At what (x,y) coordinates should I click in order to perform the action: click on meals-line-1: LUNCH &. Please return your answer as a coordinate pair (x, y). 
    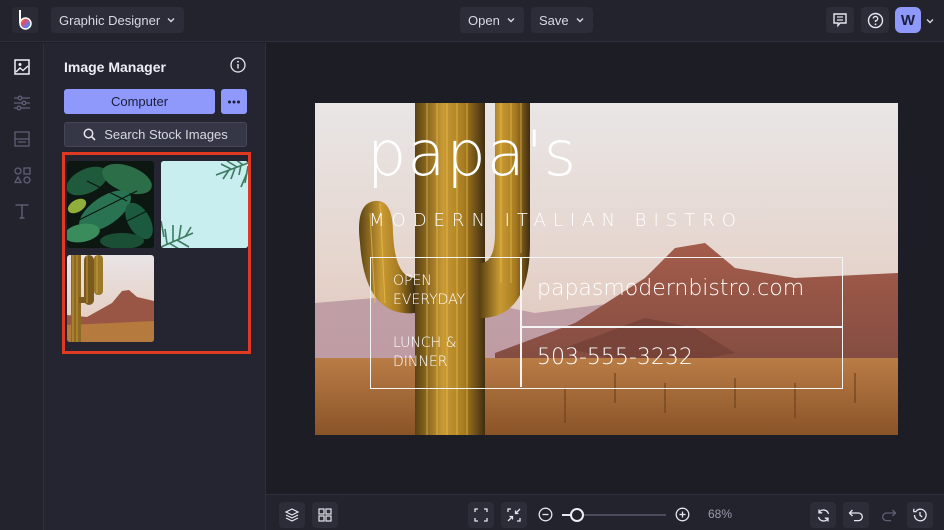
    Looking at the image, I should click on (425, 343).